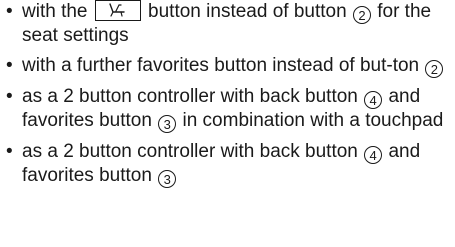 The height and width of the screenshot is (247, 455). Describe the element at coordinates (247, 11) in the screenshot. I see `item-text: button instead of button` at that location.